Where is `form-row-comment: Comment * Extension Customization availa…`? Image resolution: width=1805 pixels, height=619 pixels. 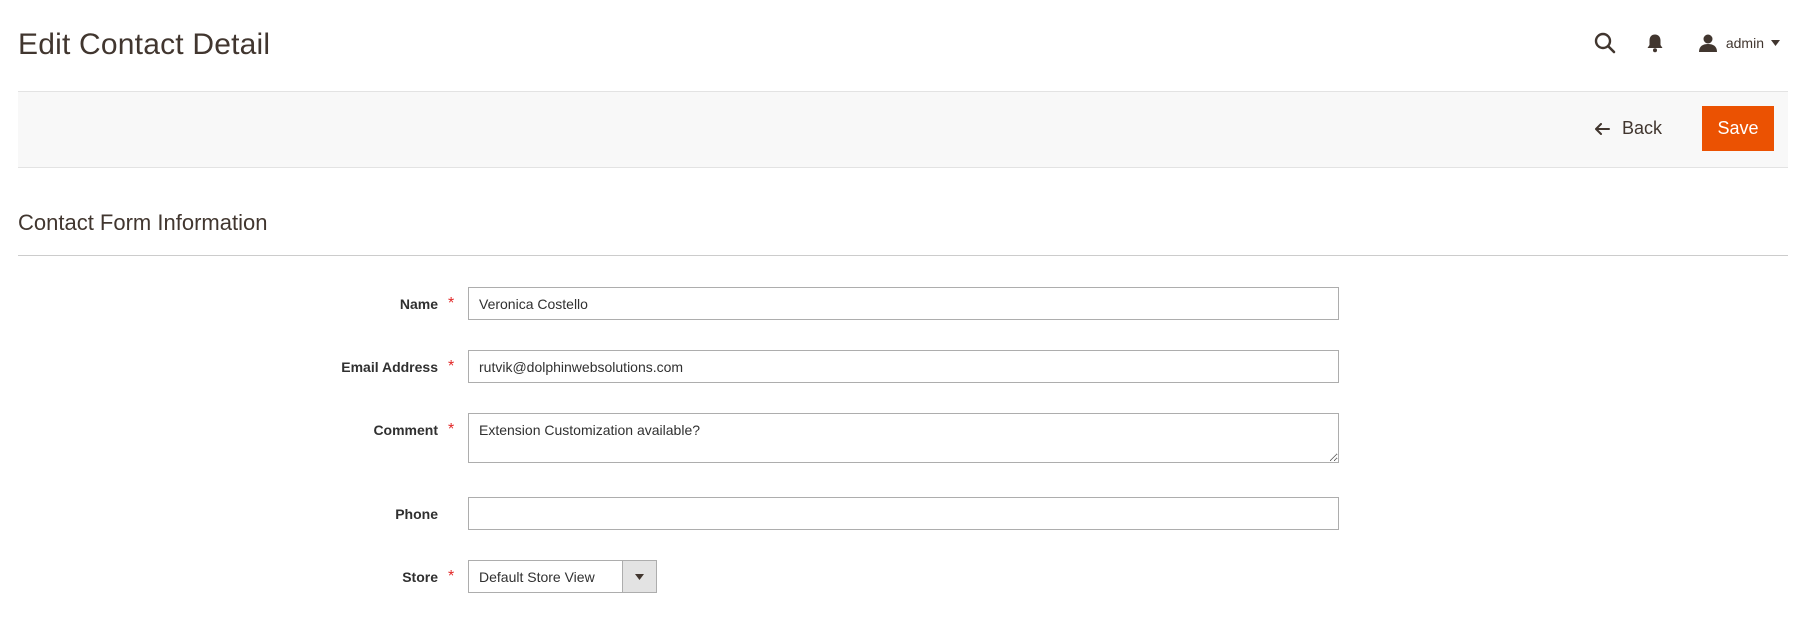 form-row-comment: Comment * Extension Customization availa… is located at coordinates (902, 438).